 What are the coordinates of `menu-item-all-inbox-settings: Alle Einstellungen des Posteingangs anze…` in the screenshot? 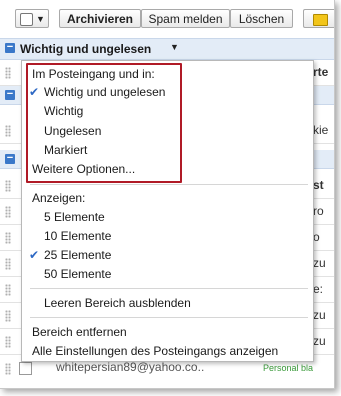 It's located at (155, 351).